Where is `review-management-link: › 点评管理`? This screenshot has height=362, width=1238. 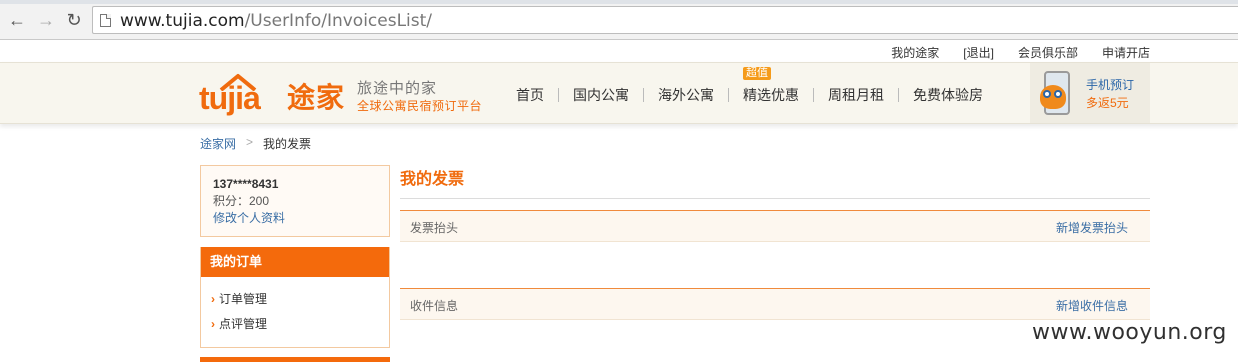 review-management-link: › 点评管理 is located at coordinates (295, 324).